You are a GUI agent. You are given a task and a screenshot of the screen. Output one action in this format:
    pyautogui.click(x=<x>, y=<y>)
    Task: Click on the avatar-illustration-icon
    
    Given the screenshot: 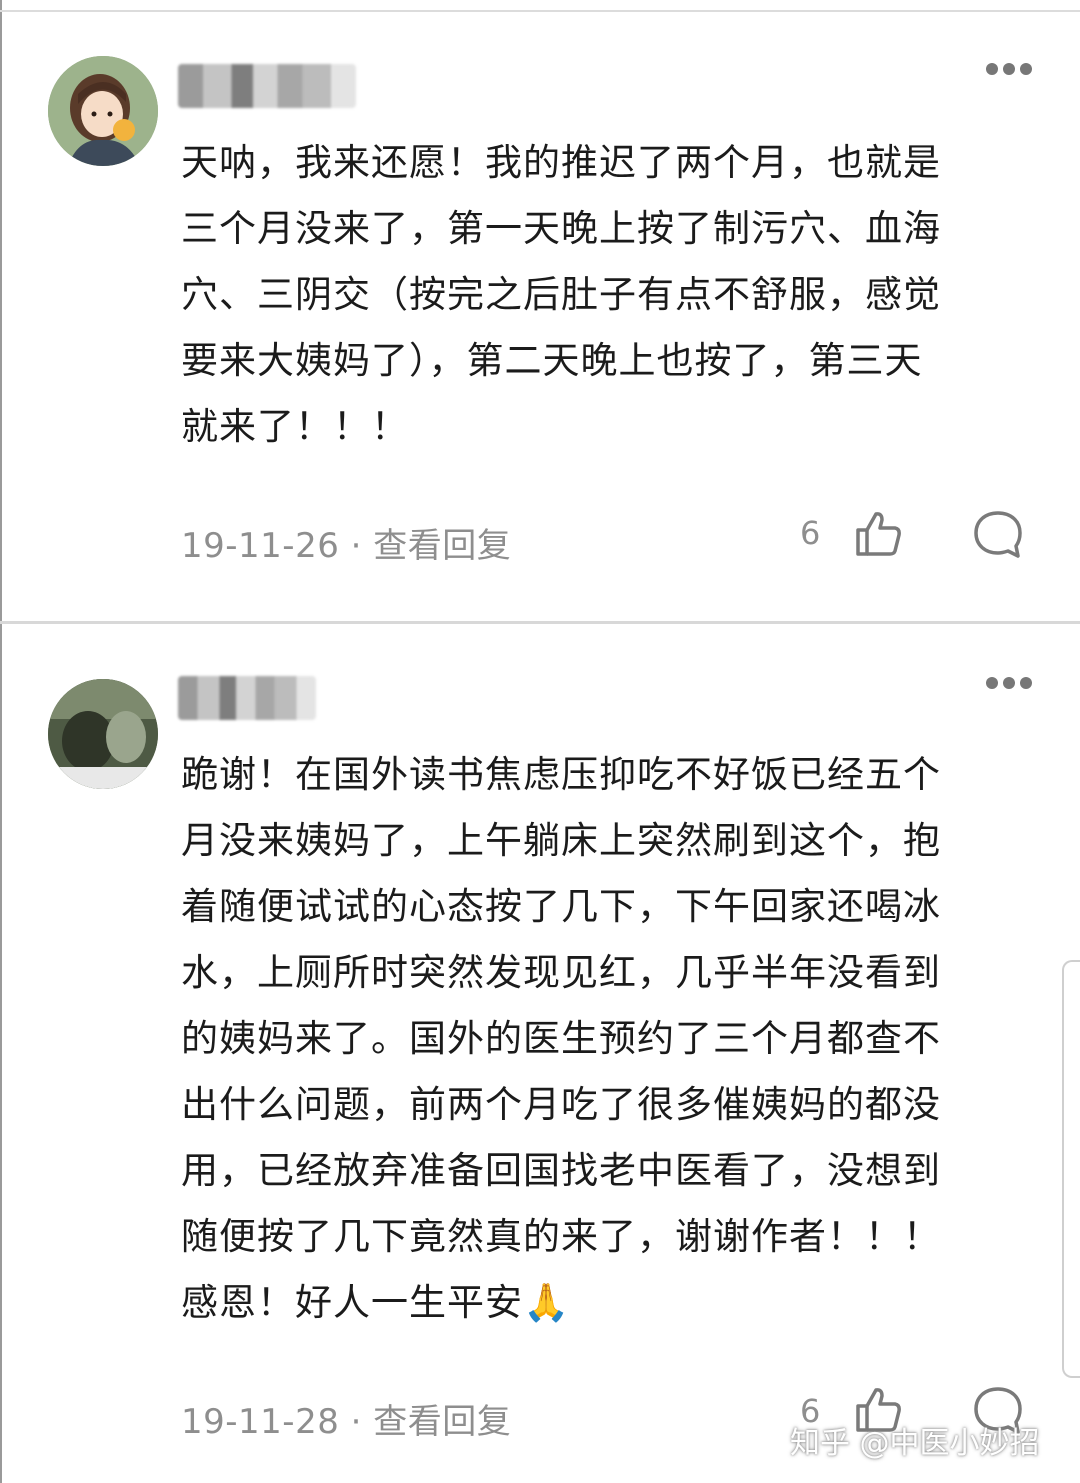 What is the action you would take?
    pyautogui.click(x=103, y=111)
    